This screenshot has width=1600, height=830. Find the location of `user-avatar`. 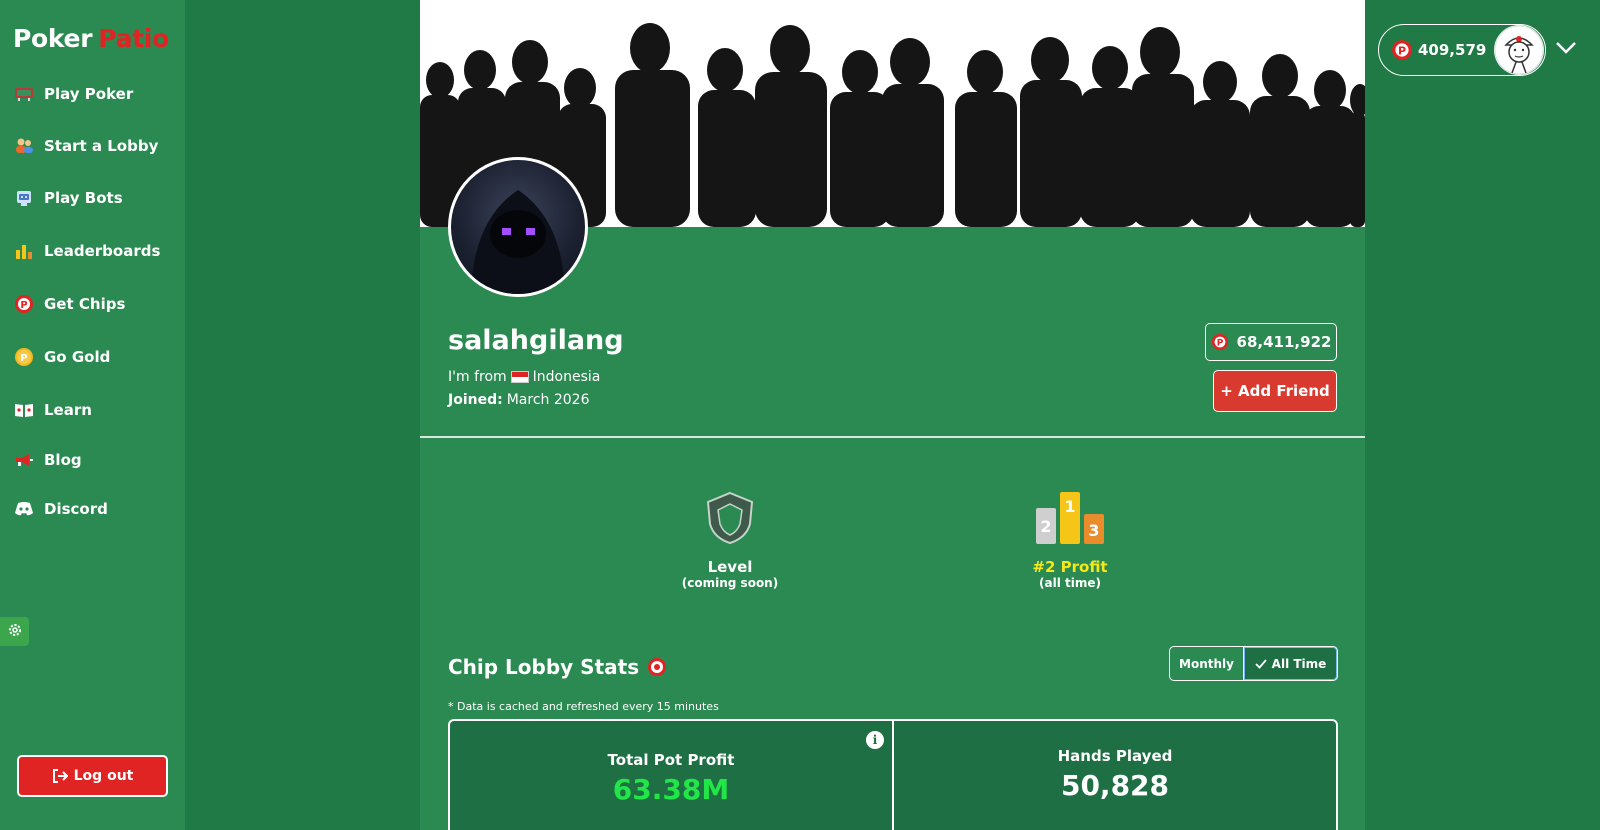

user-avatar is located at coordinates (1519, 50).